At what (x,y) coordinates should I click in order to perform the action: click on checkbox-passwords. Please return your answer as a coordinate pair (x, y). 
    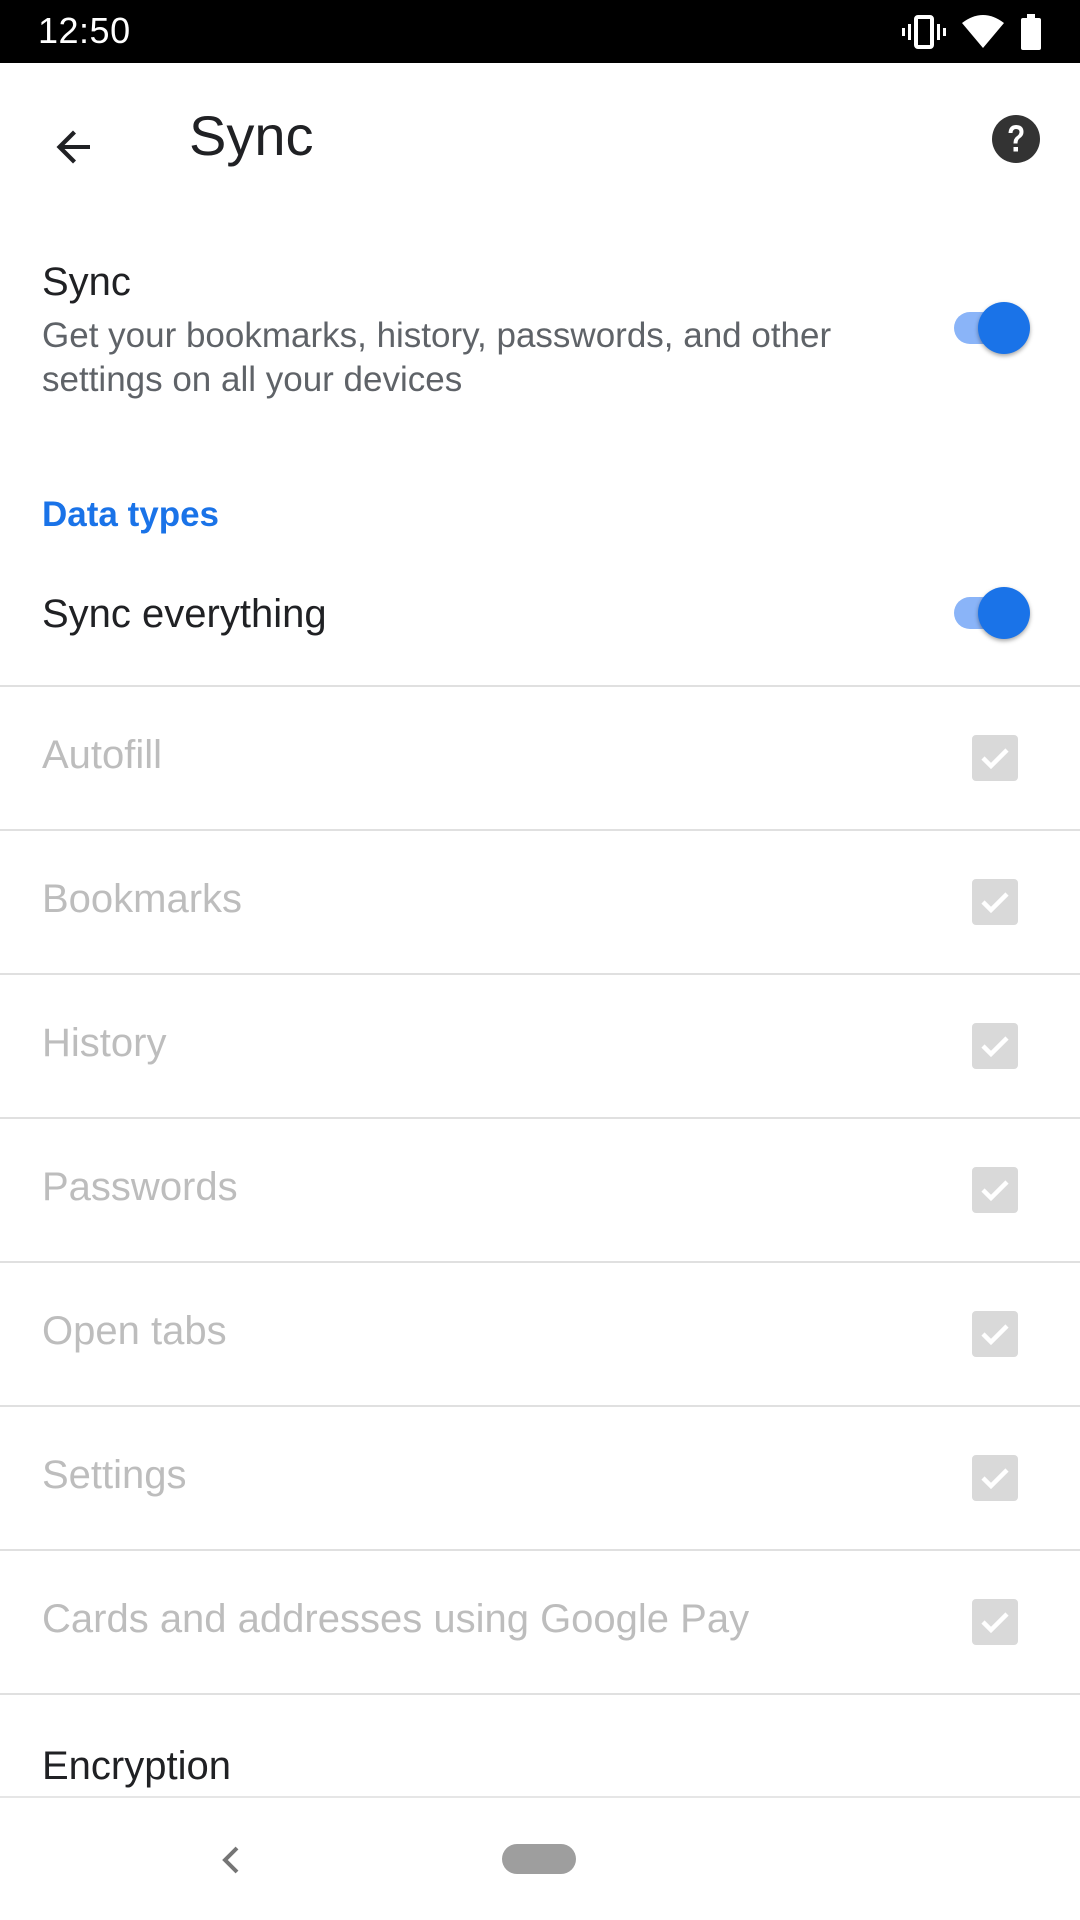
    Looking at the image, I should click on (995, 1190).